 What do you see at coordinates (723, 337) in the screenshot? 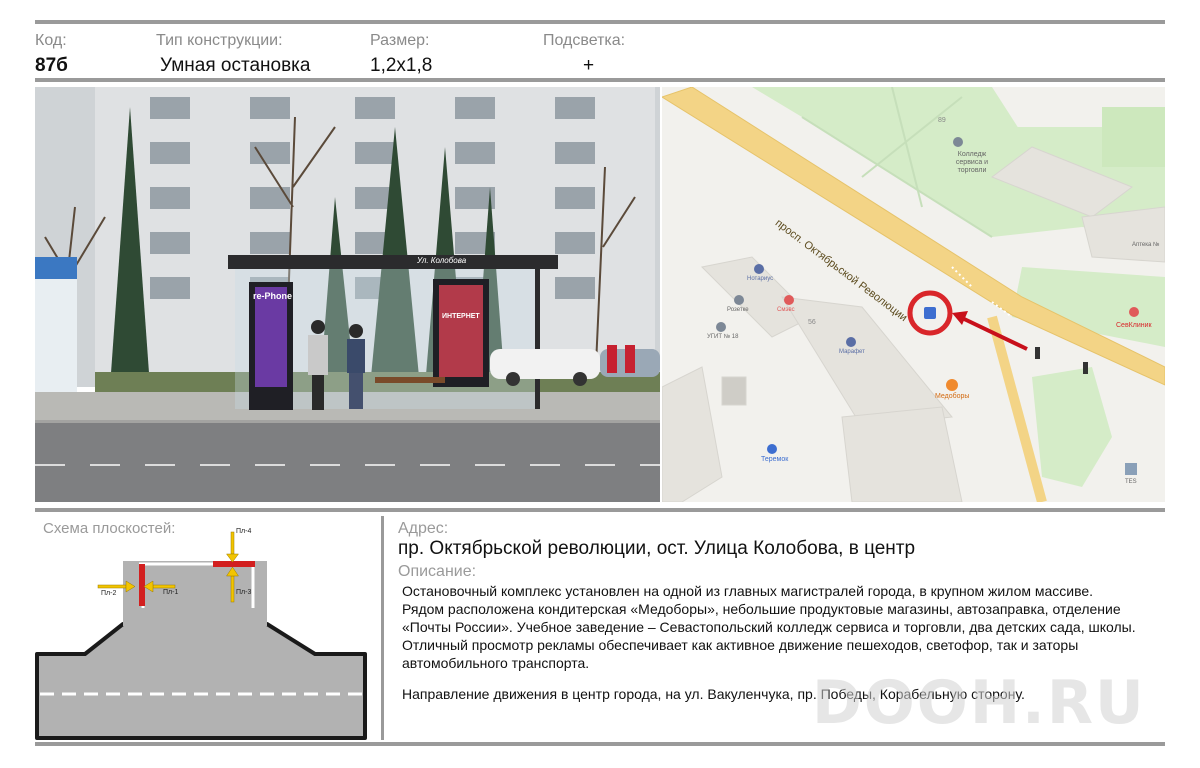
I see `map-poi-ugit: УГИТ № 18` at bounding box center [723, 337].